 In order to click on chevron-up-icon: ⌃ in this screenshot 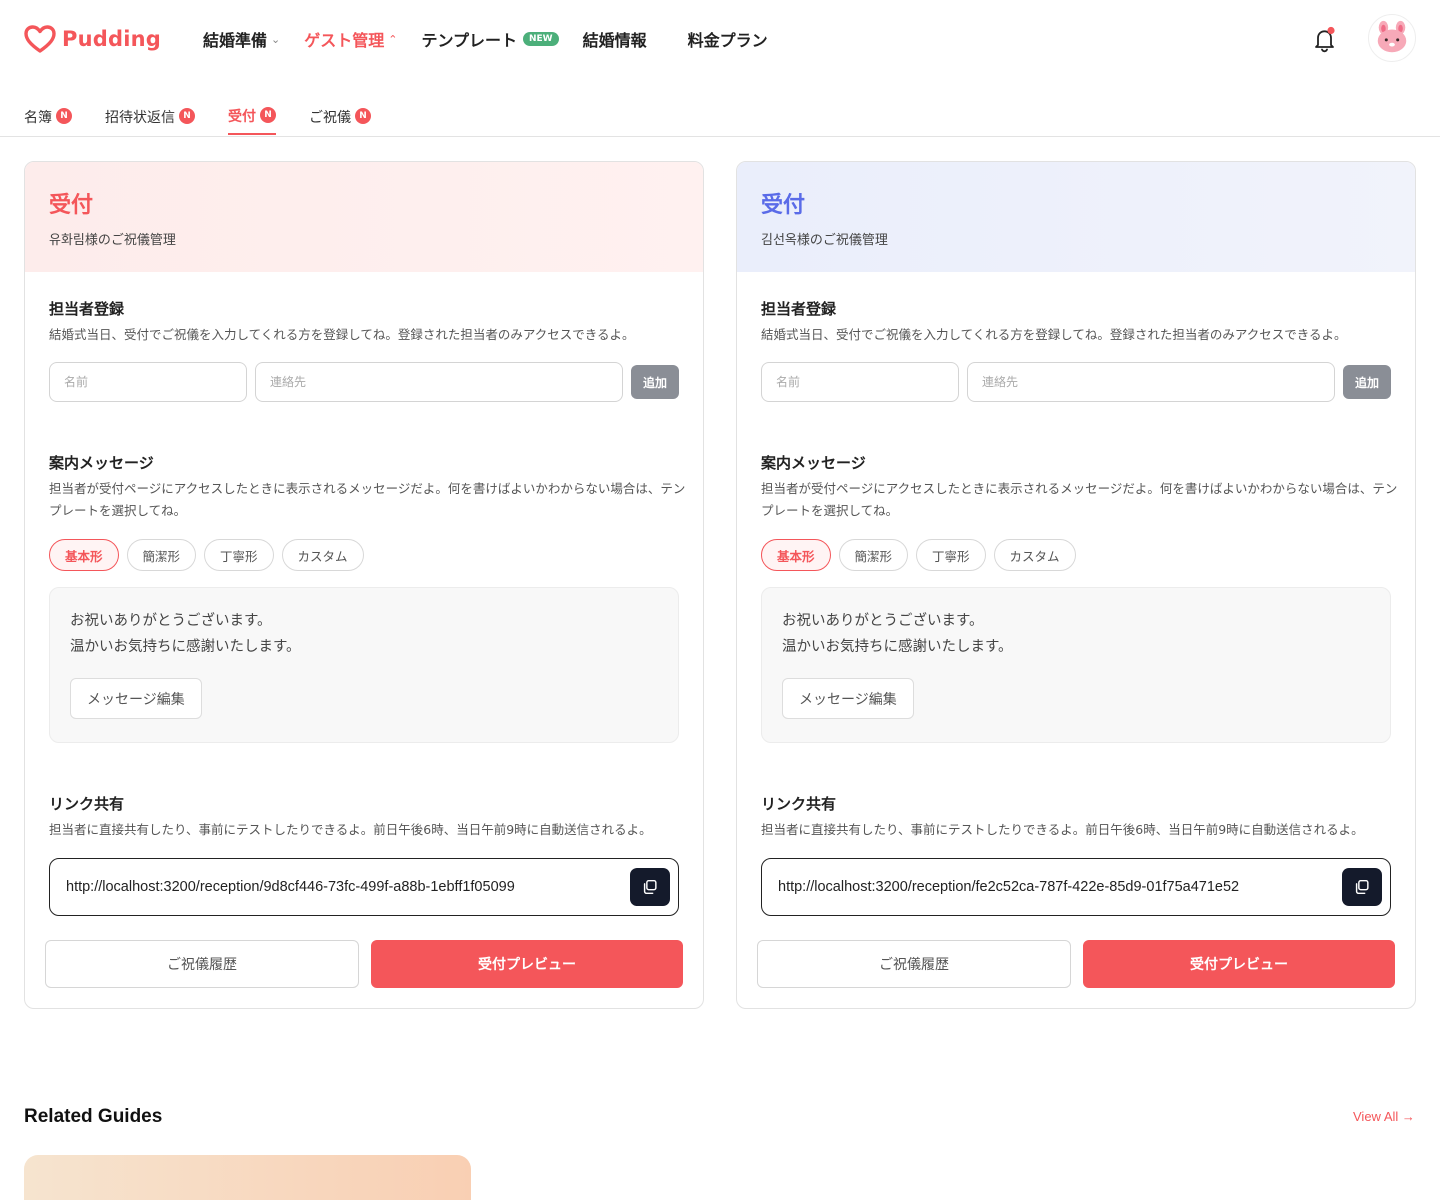, I will do `click(393, 39)`.